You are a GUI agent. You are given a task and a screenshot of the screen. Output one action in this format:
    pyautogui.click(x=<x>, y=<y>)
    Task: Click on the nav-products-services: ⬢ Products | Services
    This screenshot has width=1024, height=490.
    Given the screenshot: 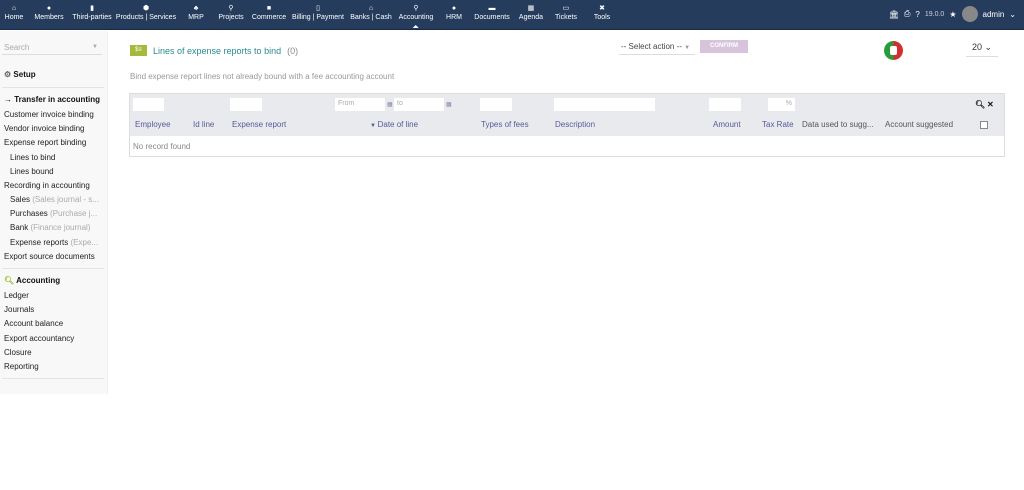 What is the action you would take?
    pyautogui.click(x=146, y=12)
    